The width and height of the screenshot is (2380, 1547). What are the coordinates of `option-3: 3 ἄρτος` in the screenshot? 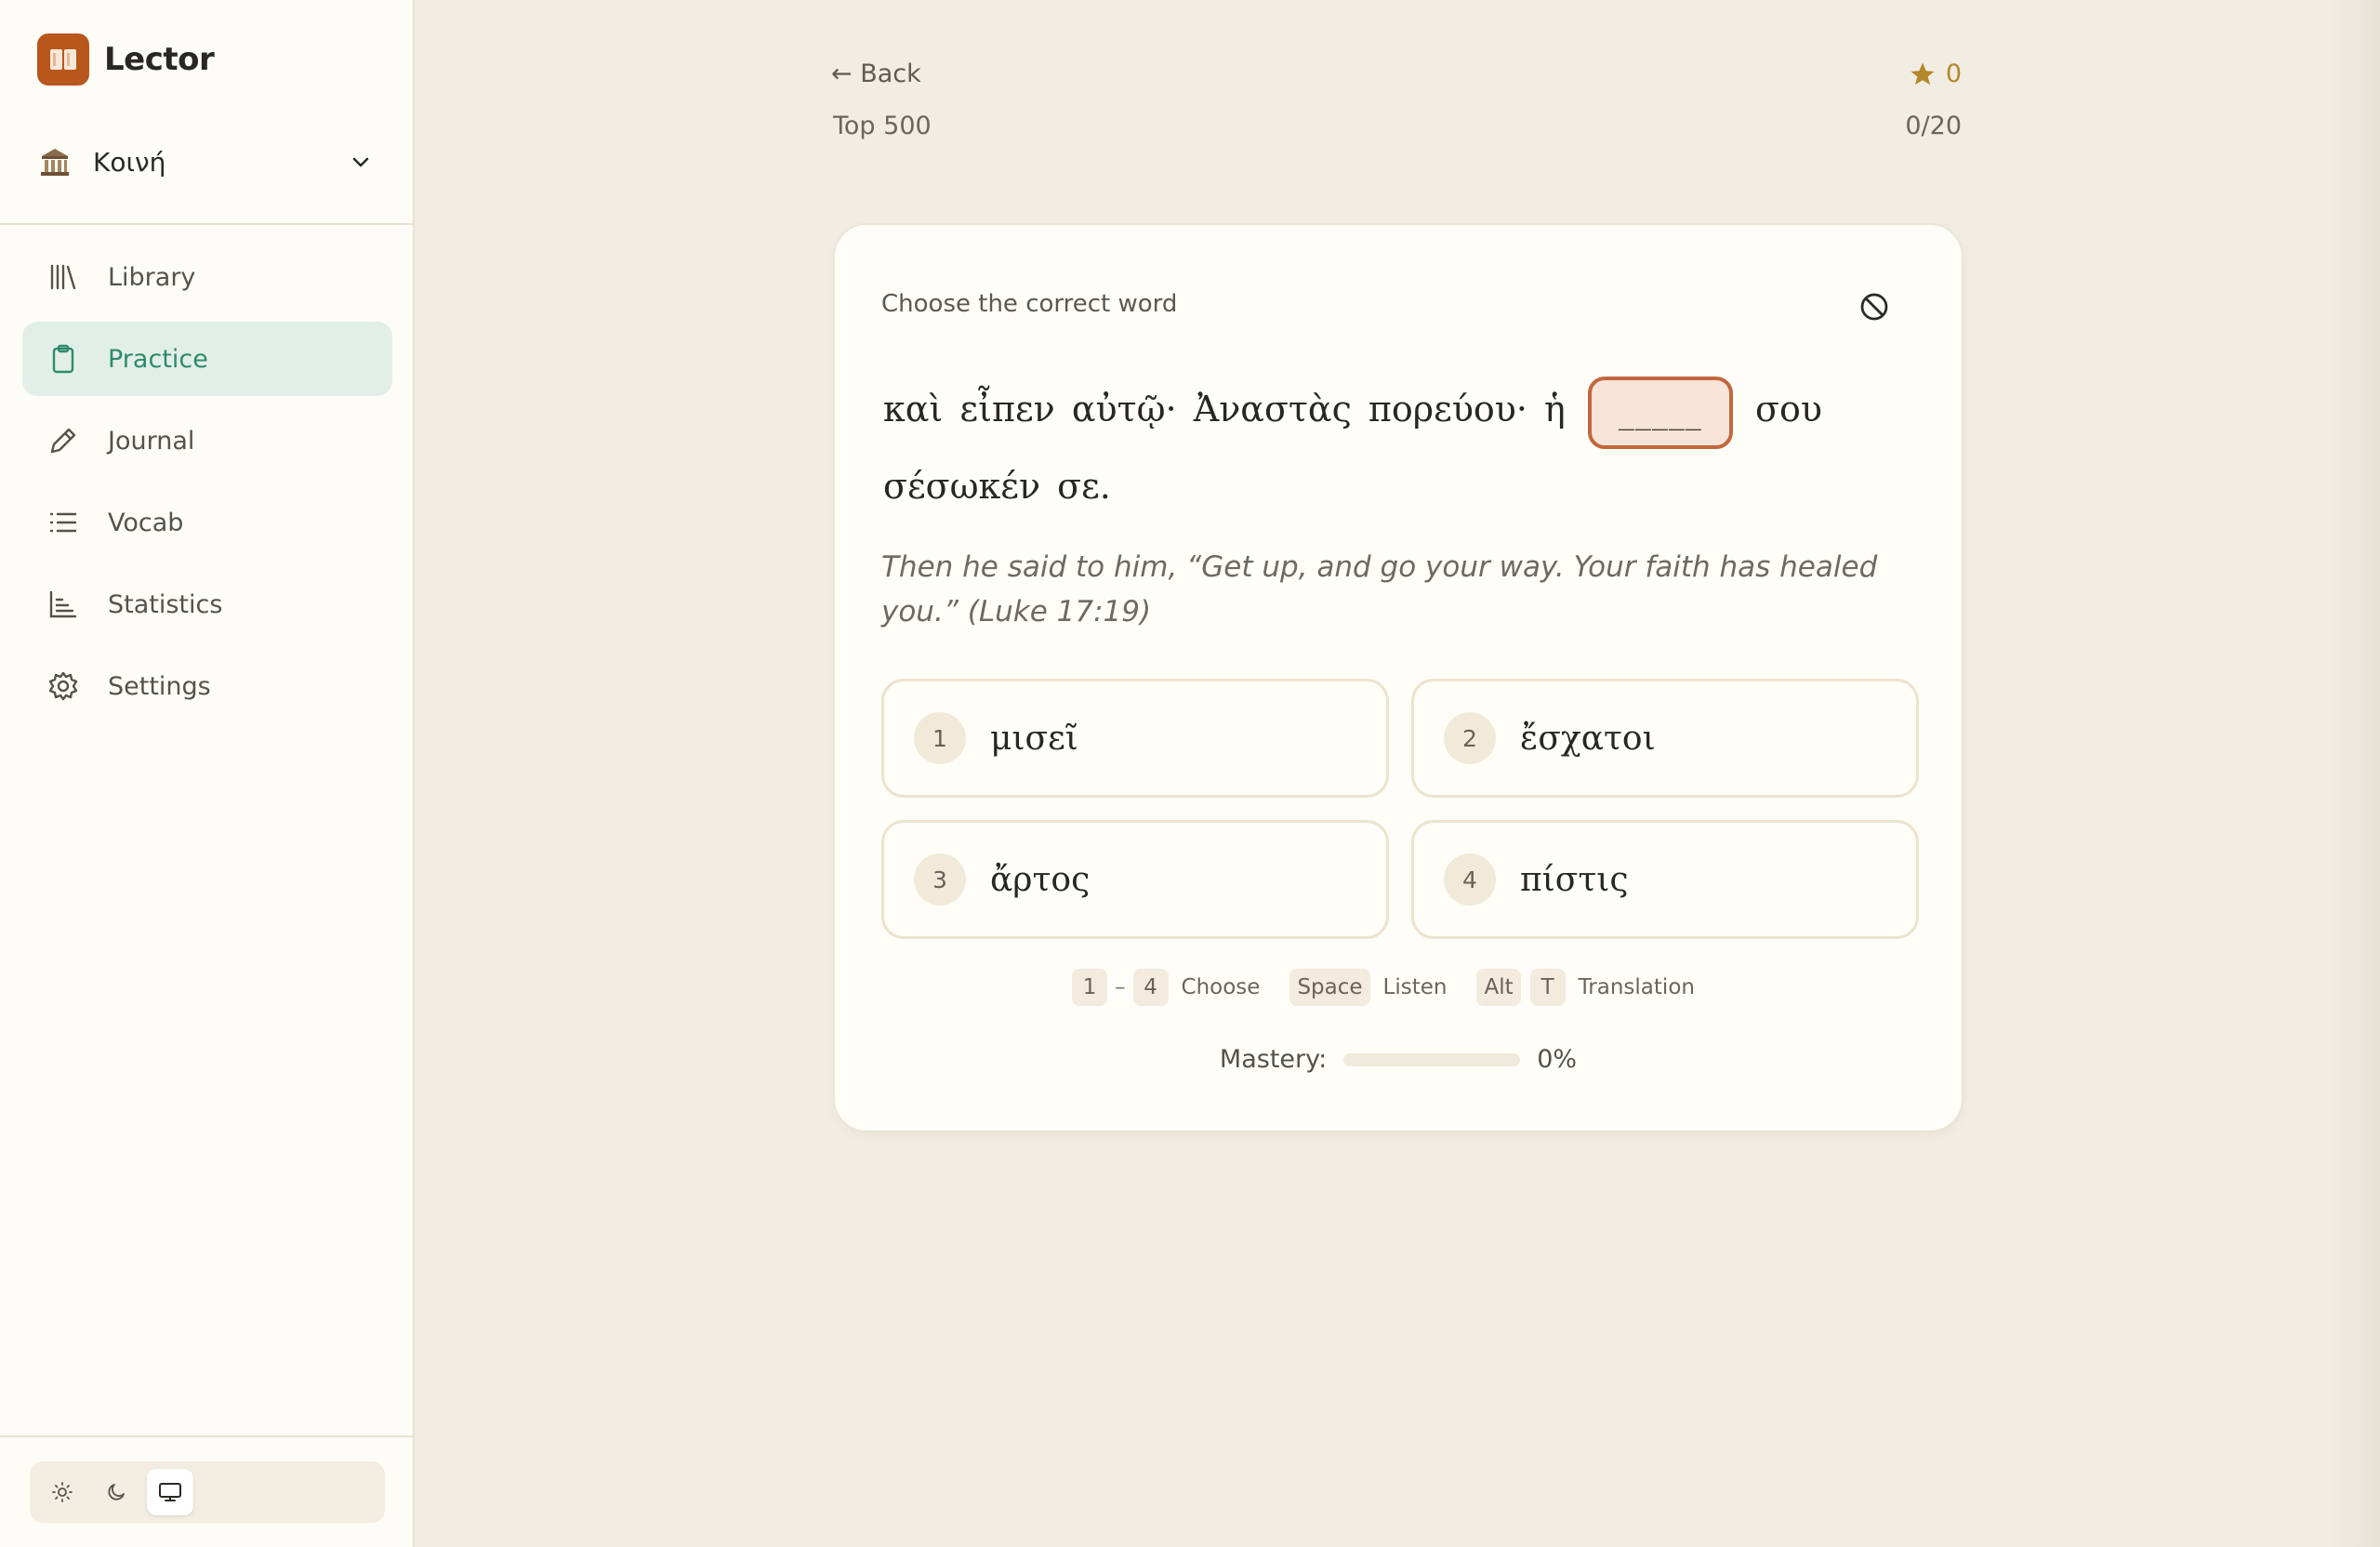 It's located at (1135, 879).